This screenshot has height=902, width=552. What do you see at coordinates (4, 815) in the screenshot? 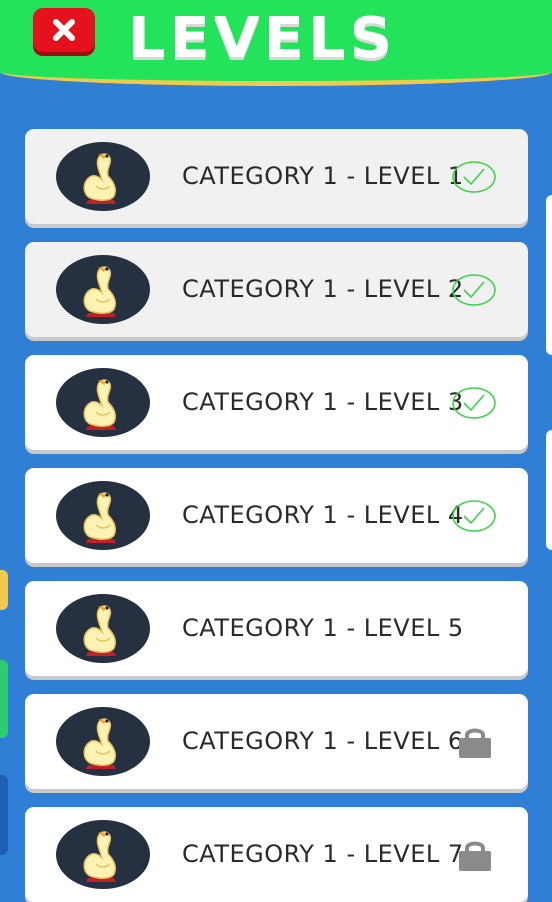
I see `side-tab-blue` at bounding box center [4, 815].